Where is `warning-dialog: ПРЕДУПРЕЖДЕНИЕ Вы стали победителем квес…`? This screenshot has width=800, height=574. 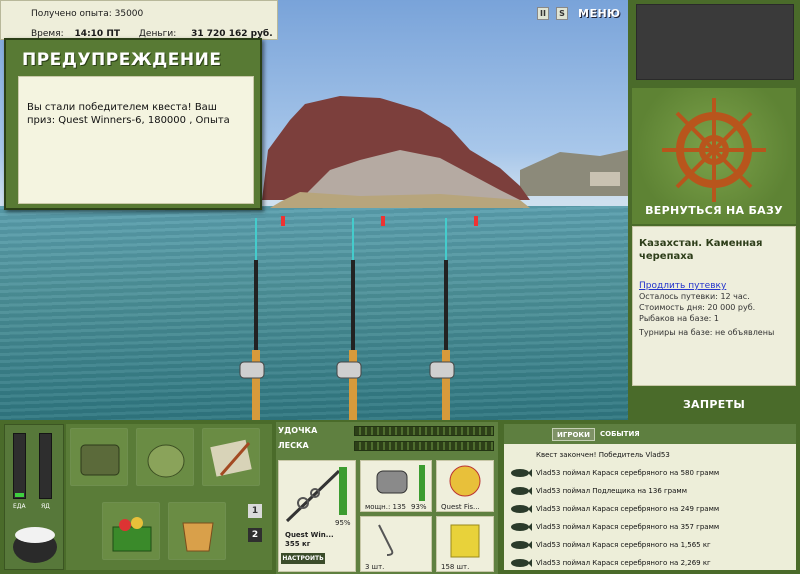
warning-dialog: ПРЕДУПРЕЖДЕНИЕ Вы стали победителем квес… is located at coordinates (133, 124).